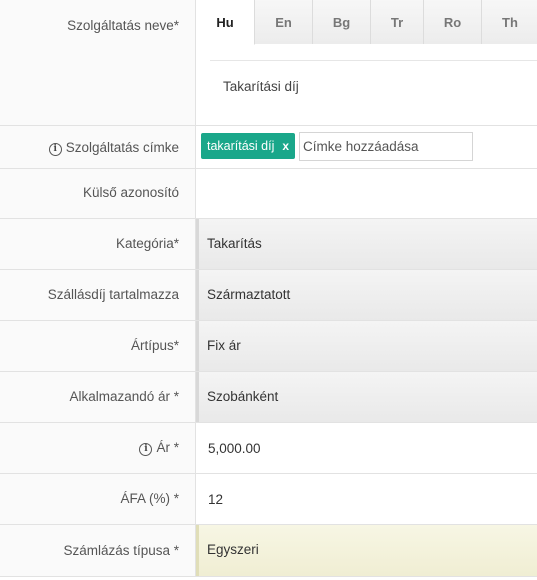 Image resolution: width=537 pixels, height=580 pixels. What do you see at coordinates (98, 295) in the screenshot?
I see `shipping-label: Szállásdíj tartalmazza` at bounding box center [98, 295].